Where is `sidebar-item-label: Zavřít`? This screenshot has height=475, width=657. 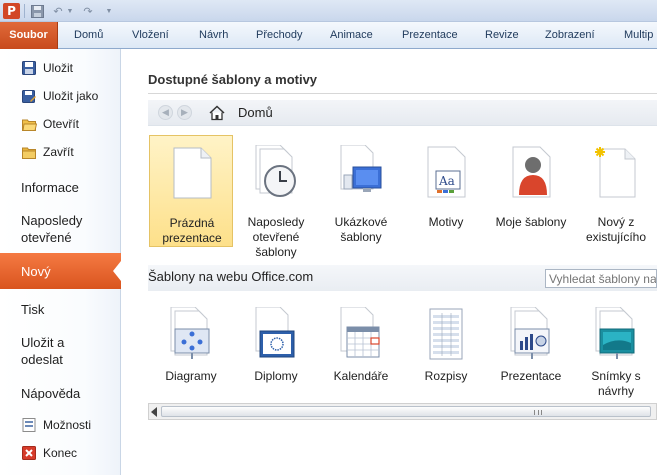 sidebar-item-label: Zavřít is located at coordinates (58, 152).